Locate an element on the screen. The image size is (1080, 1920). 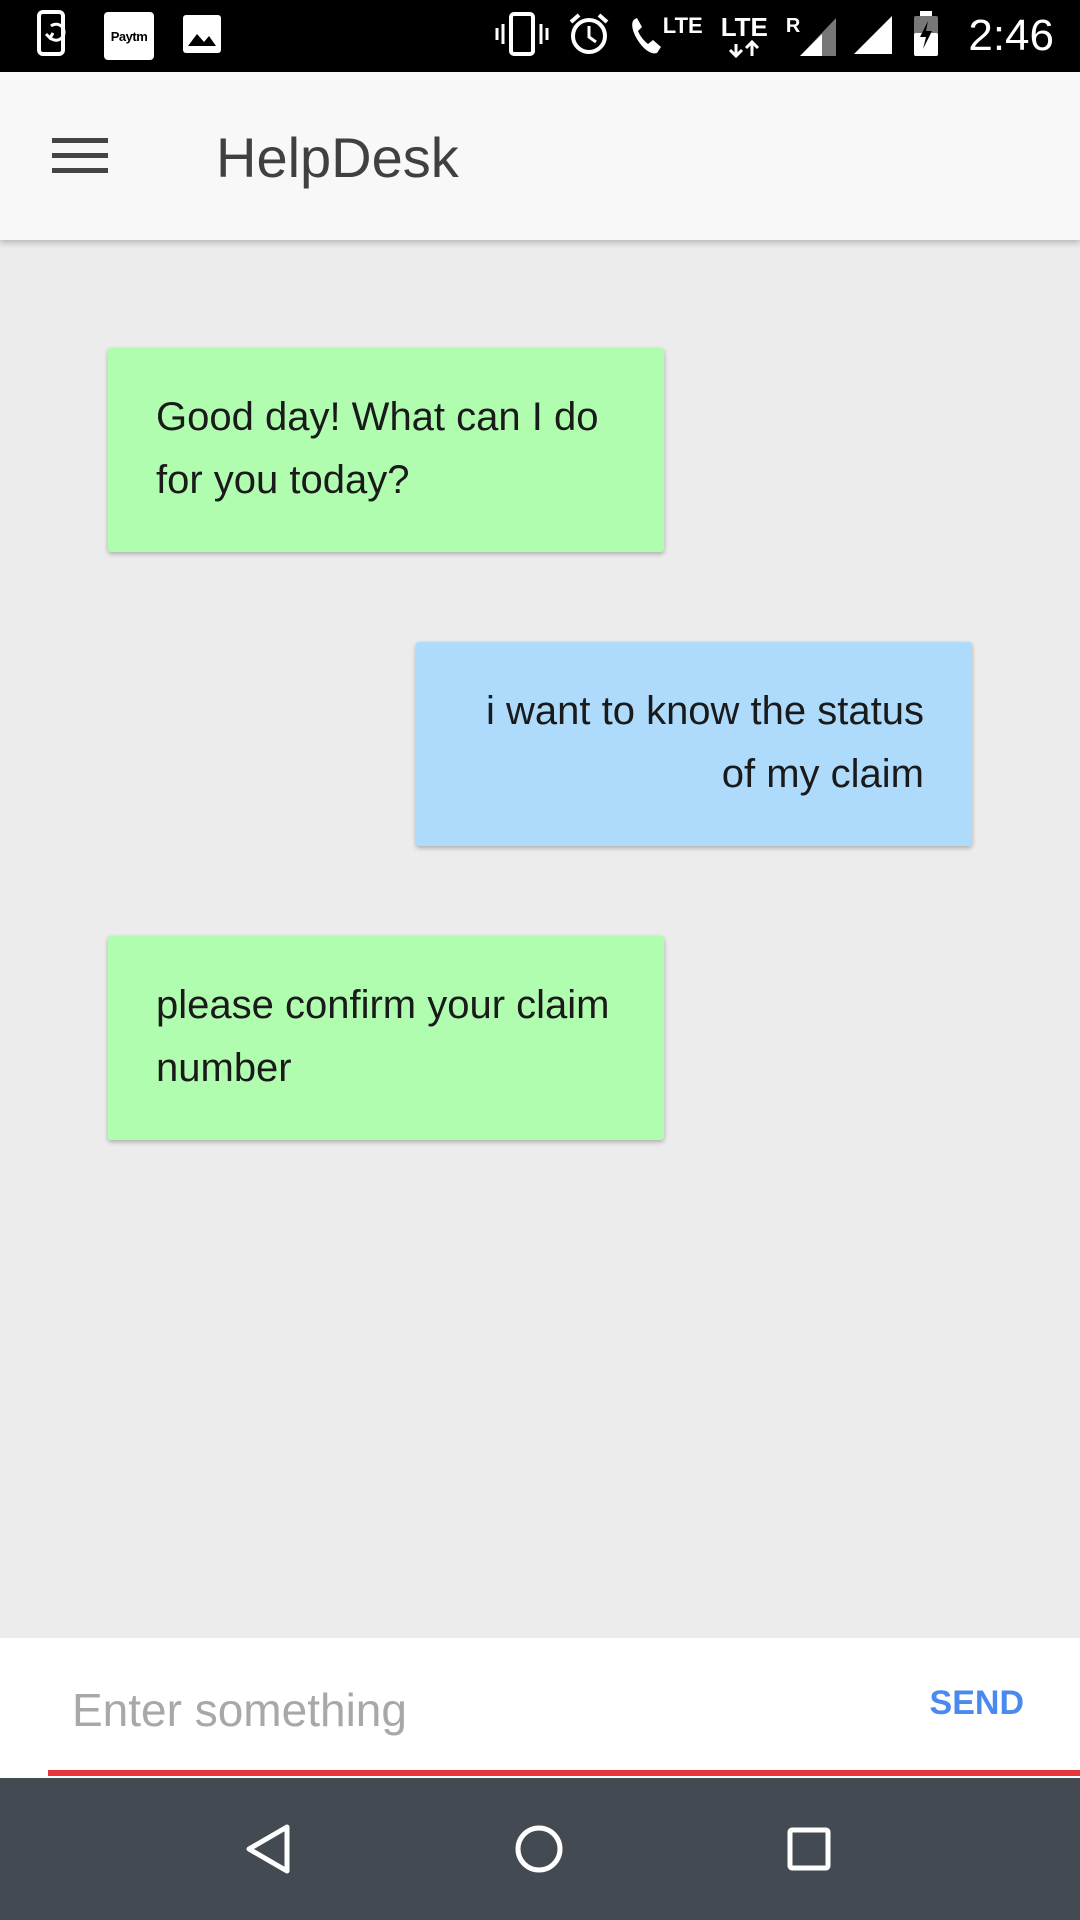
input-underline is located at coordinates (564, 1773).